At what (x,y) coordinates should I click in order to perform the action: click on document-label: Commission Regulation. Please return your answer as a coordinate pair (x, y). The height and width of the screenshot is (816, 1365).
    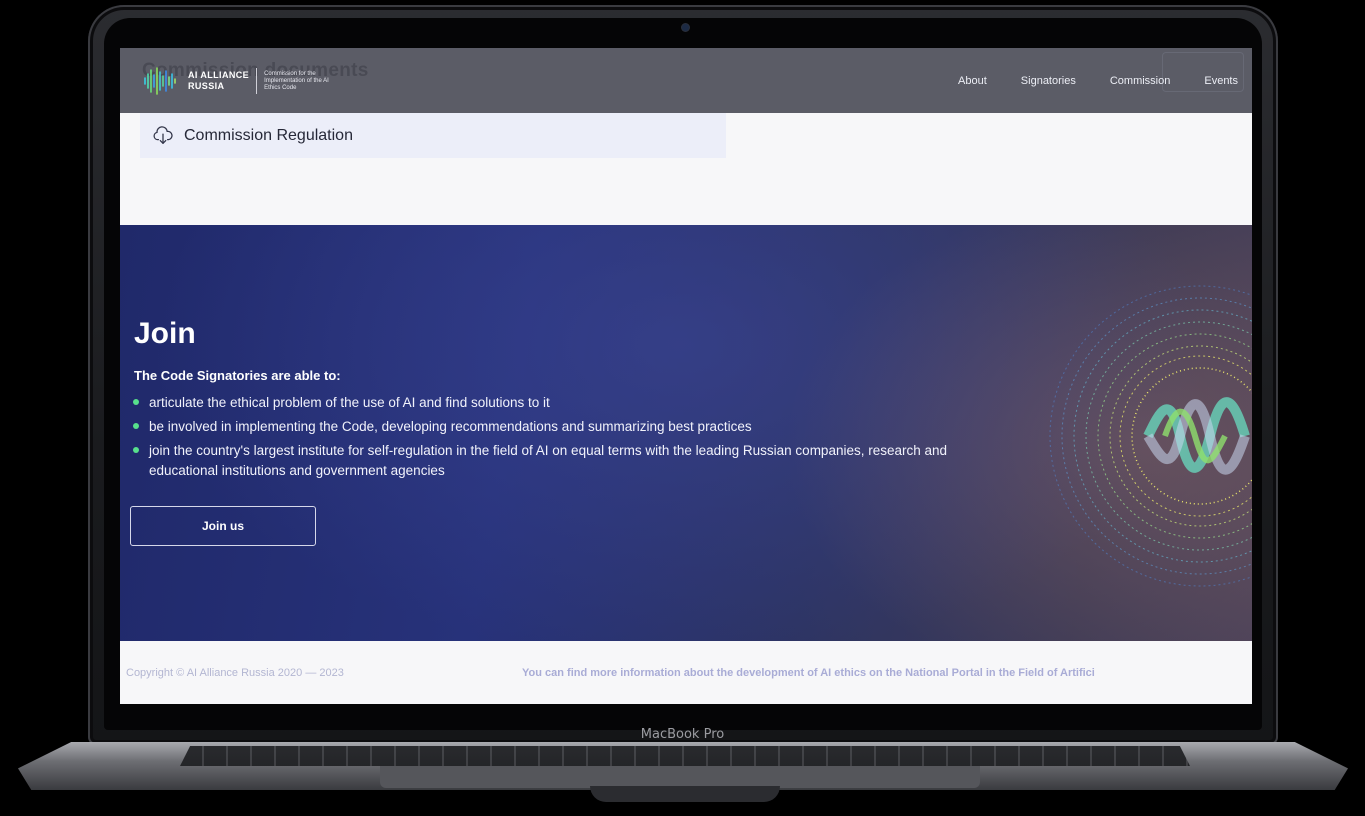
    Looking at the image, I should click on (268, 135).